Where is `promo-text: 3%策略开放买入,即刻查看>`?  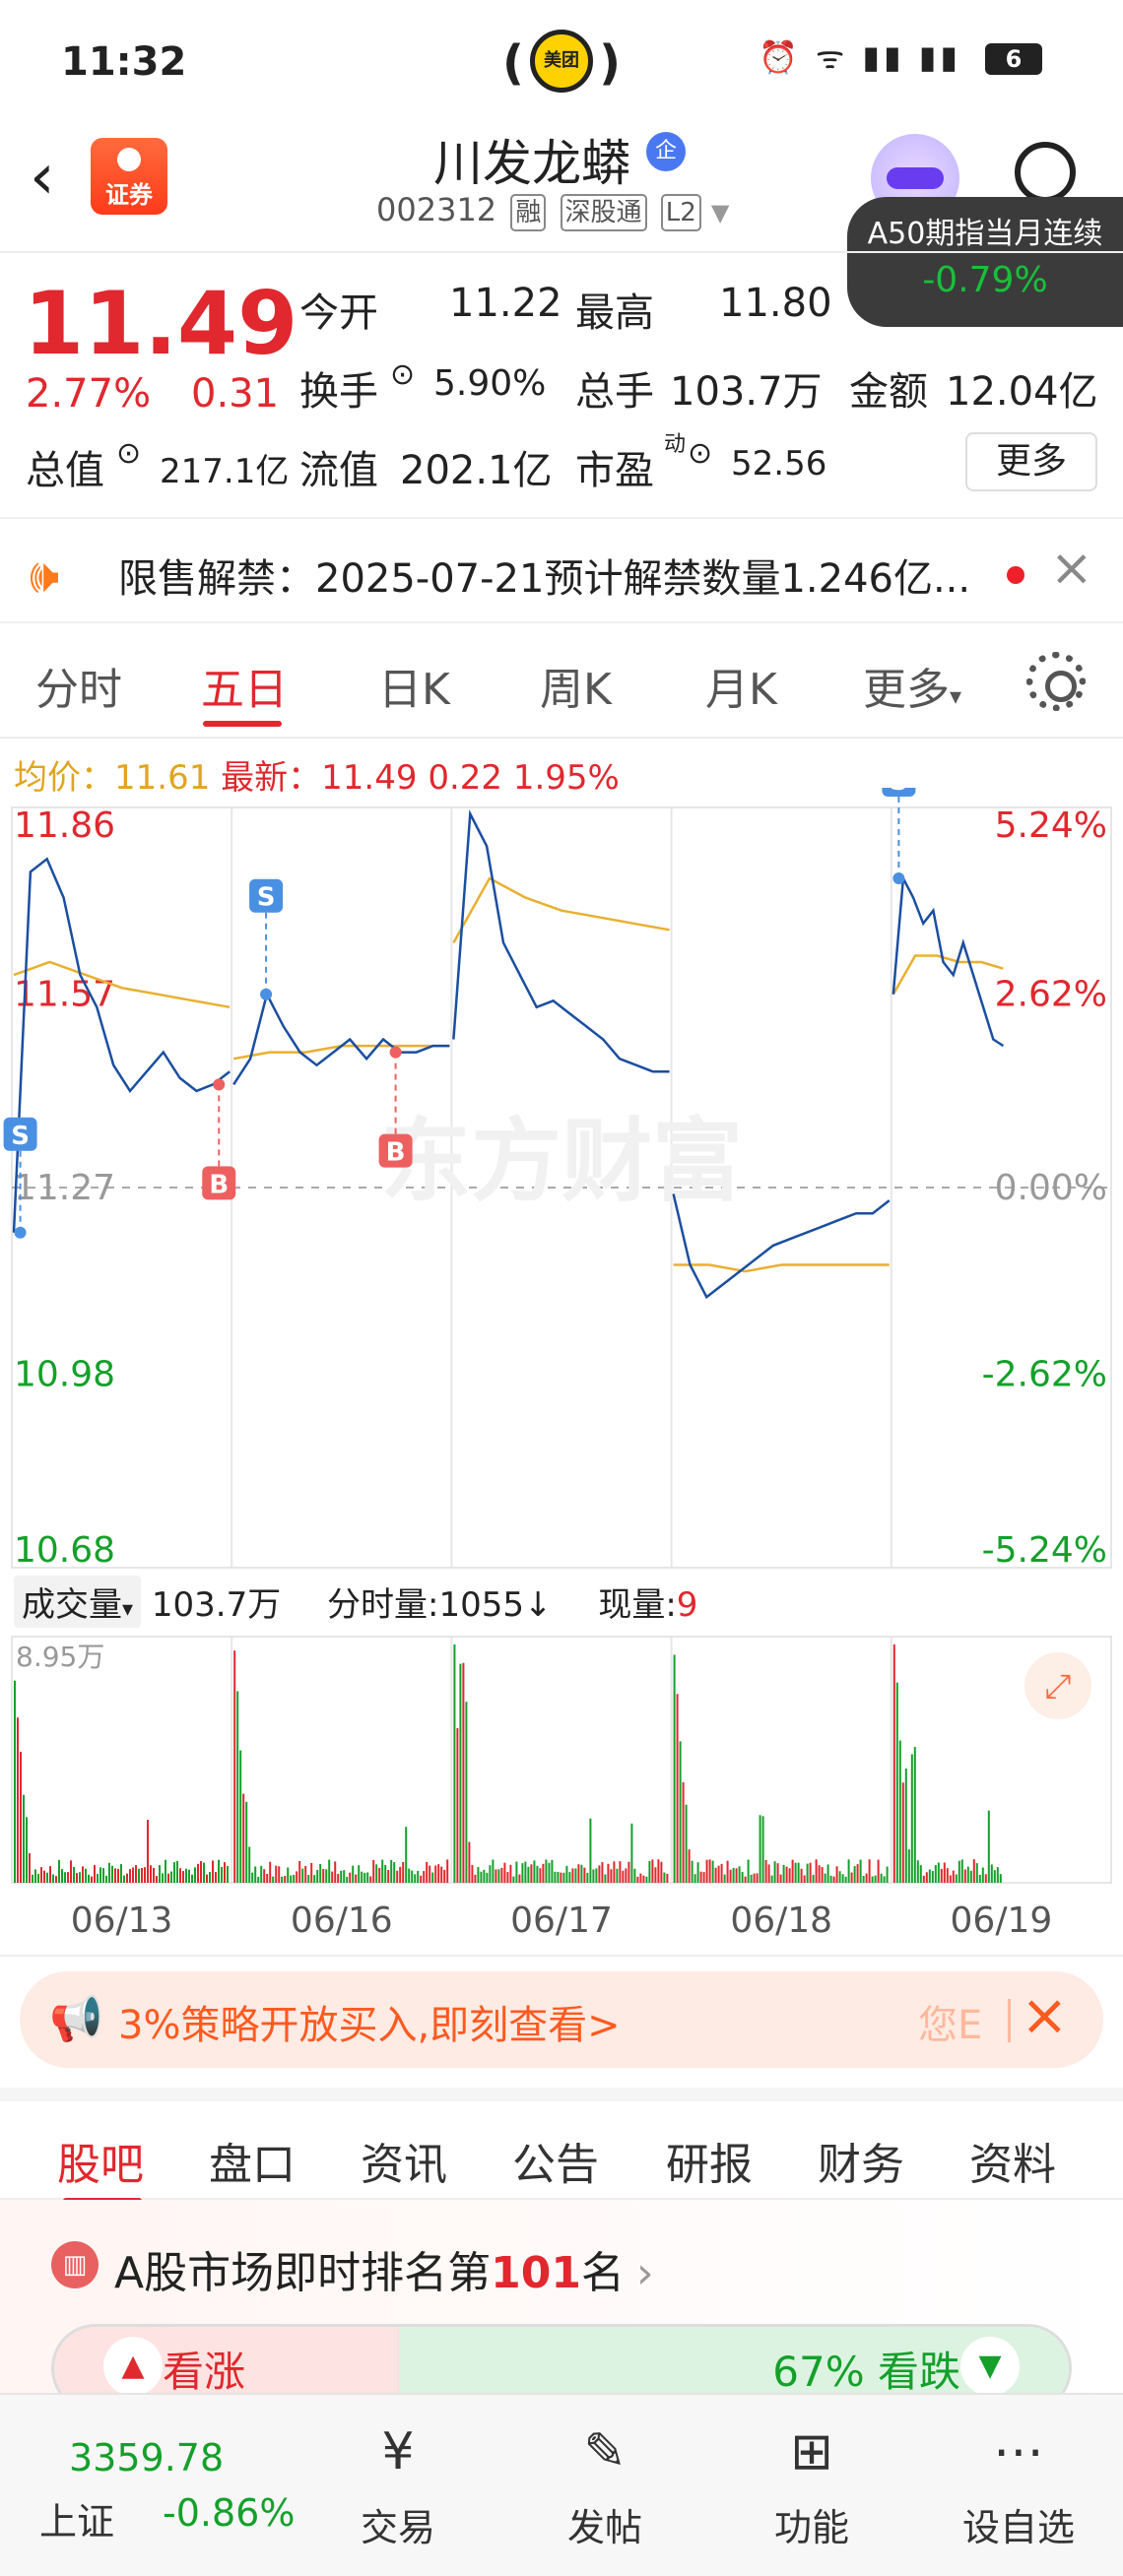
promo-text: 3%策略开放买入,即刻查看> is located at coordinates (369, 2022).